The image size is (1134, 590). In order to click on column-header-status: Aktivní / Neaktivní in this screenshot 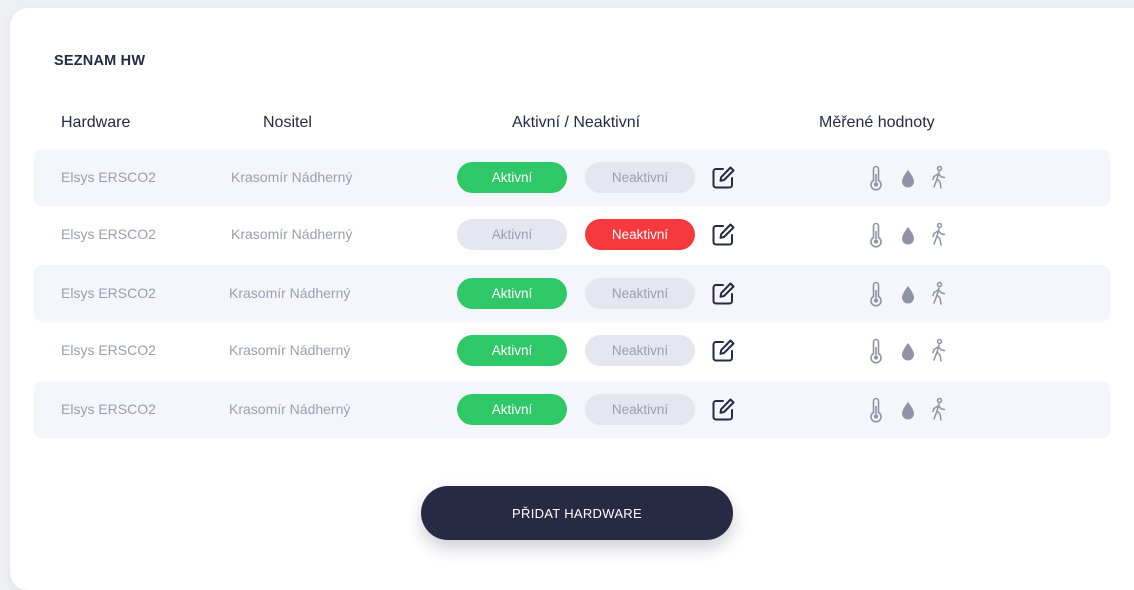, I will do `click(576, 122)`.